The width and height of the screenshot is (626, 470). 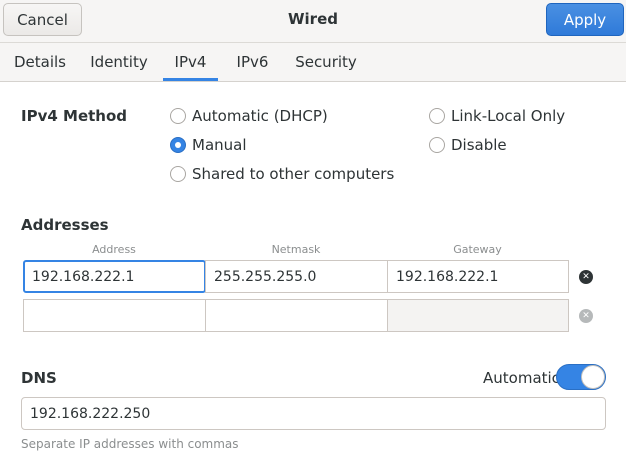 I want to click on radio-label: Manual, so click(x=219, y=145).